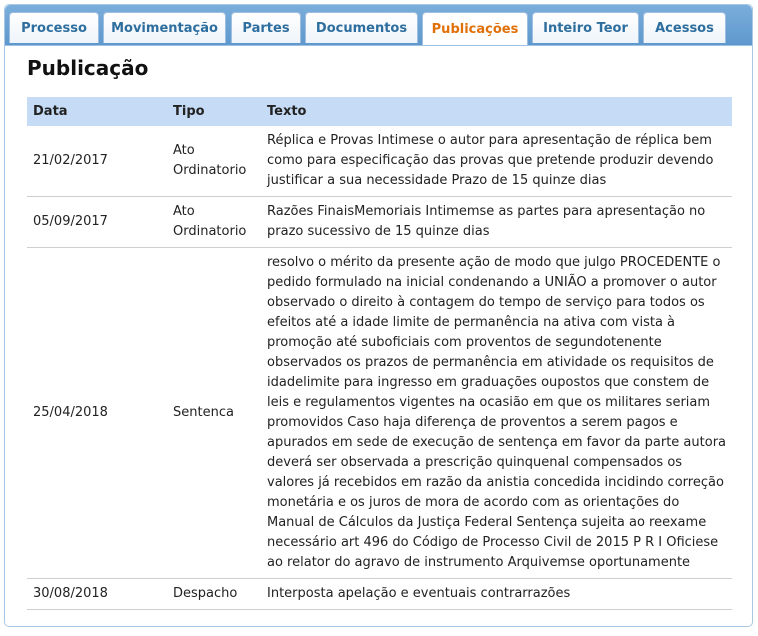  Describe the element at coordinates (214, 594) in the screenshot. I see `row-type: Despacho` at that location.